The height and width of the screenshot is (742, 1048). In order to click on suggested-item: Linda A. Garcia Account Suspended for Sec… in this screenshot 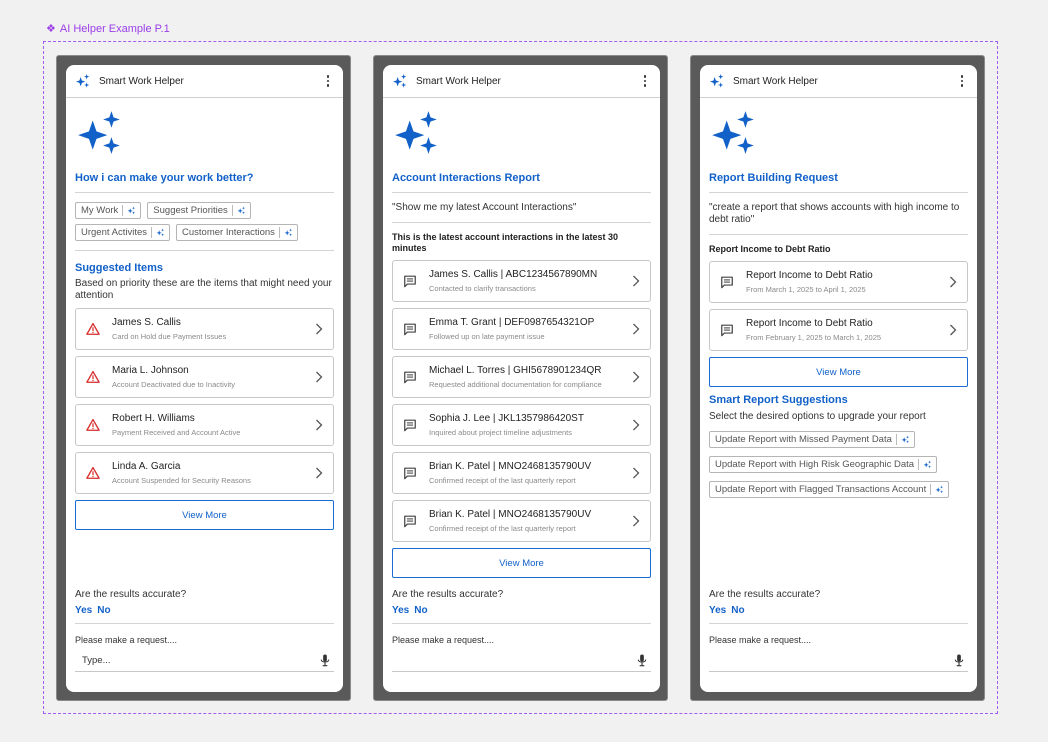, I will do `click(204, 473)`.